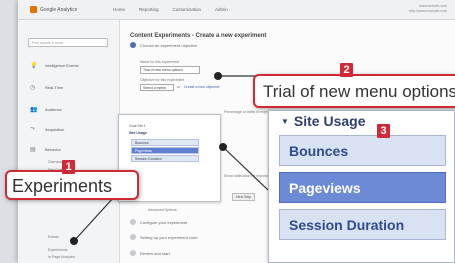 This screenshot has height=263, width=455. Describe the element at coordinates (62, 186) in the screenshot. I see `callout-1-text: Experiments` at that location.